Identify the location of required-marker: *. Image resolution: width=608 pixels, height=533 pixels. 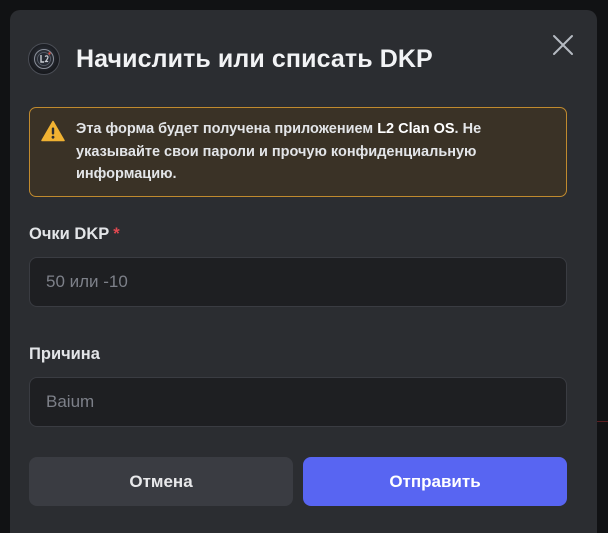
(116, 234).